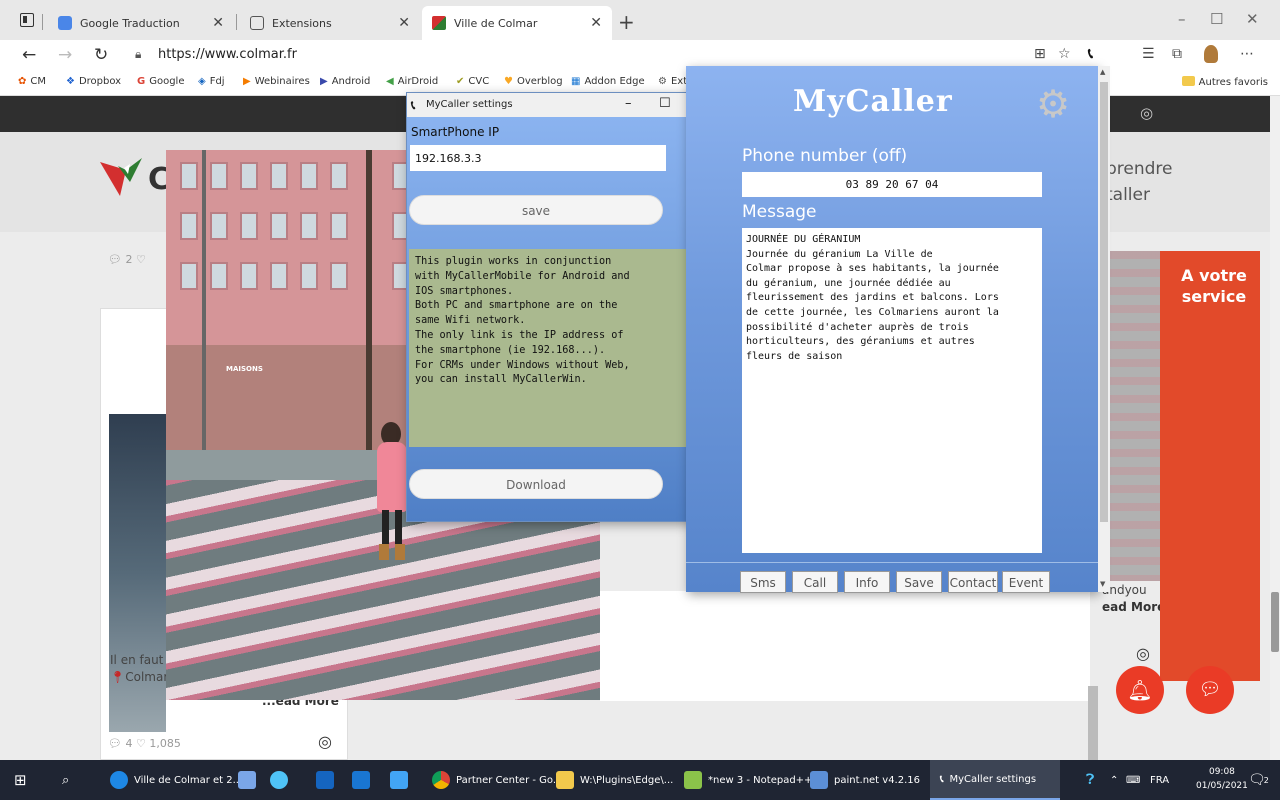 The height and width of the screenshot is (800, 1280). I want to click on language-indicator: FRA, so click(1159, 780).